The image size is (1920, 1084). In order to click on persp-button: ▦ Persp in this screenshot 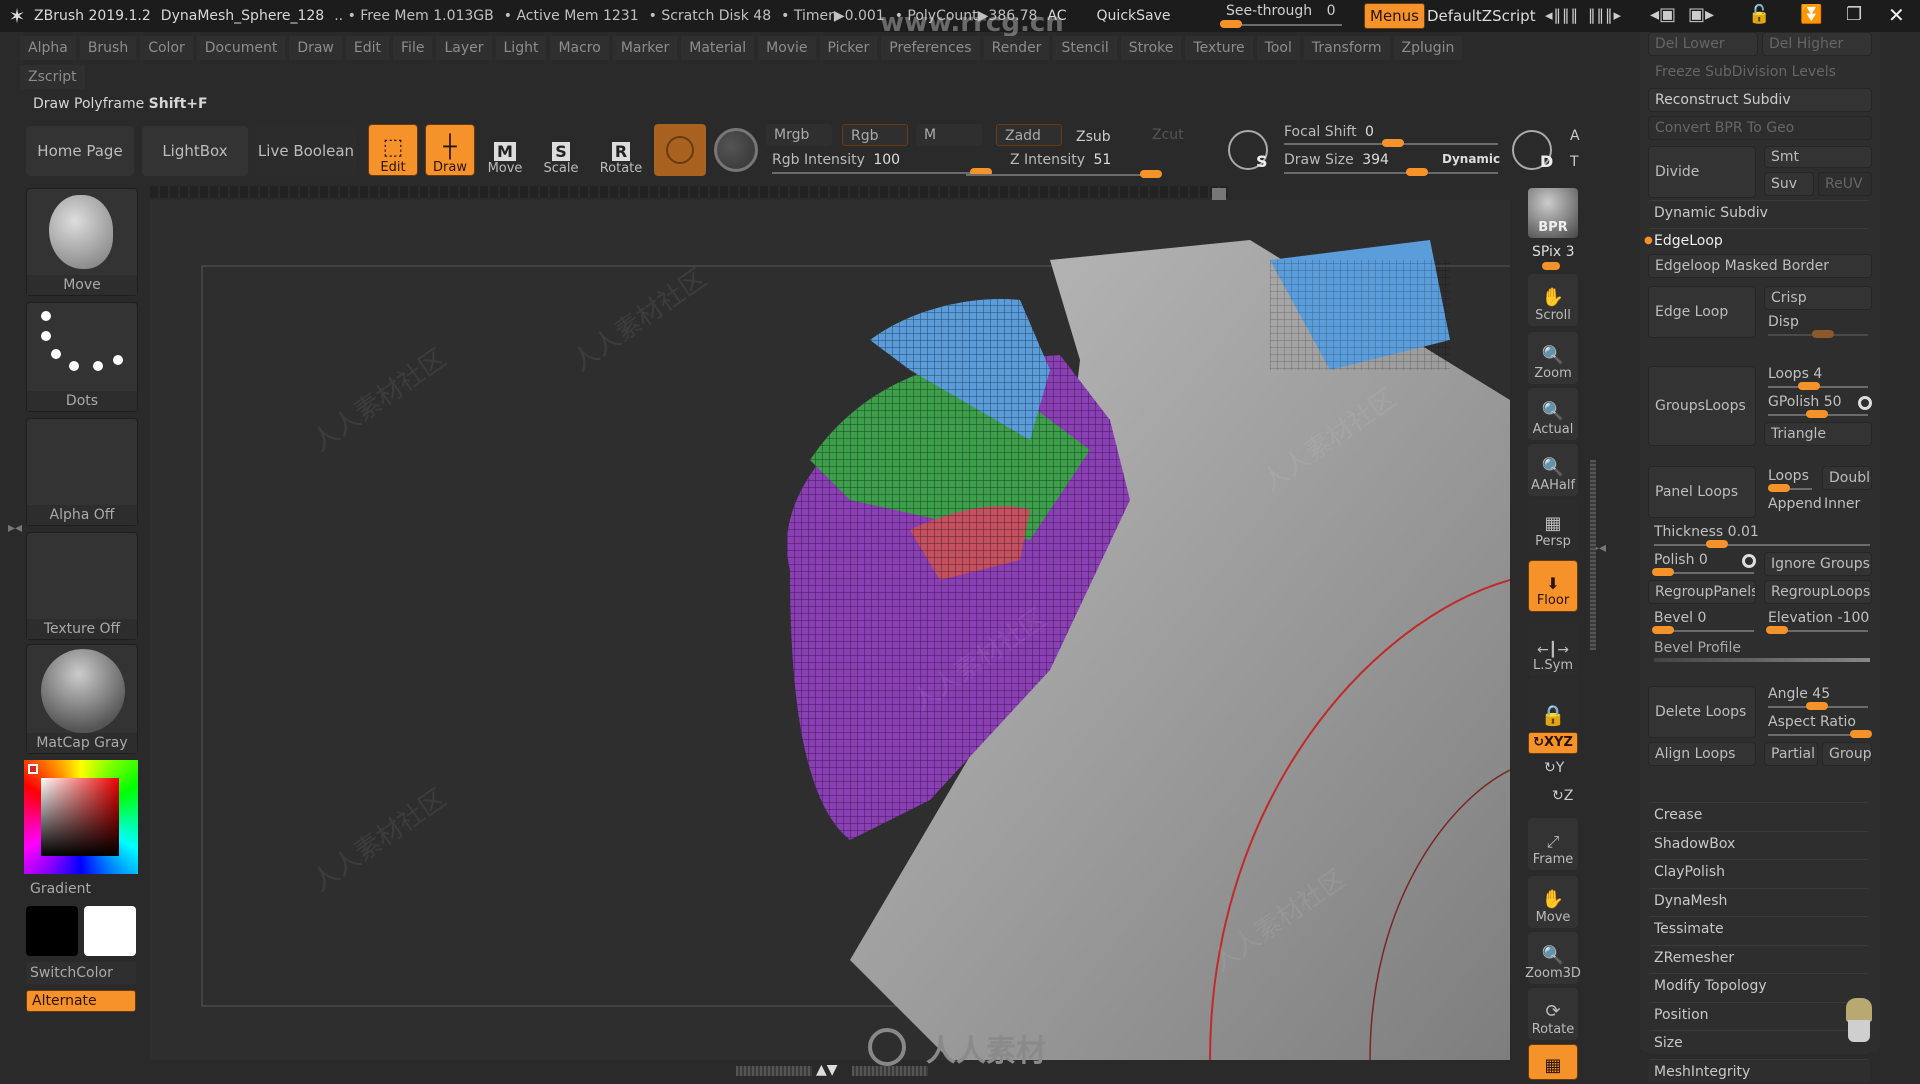, I will do `click(1553, 526)`.